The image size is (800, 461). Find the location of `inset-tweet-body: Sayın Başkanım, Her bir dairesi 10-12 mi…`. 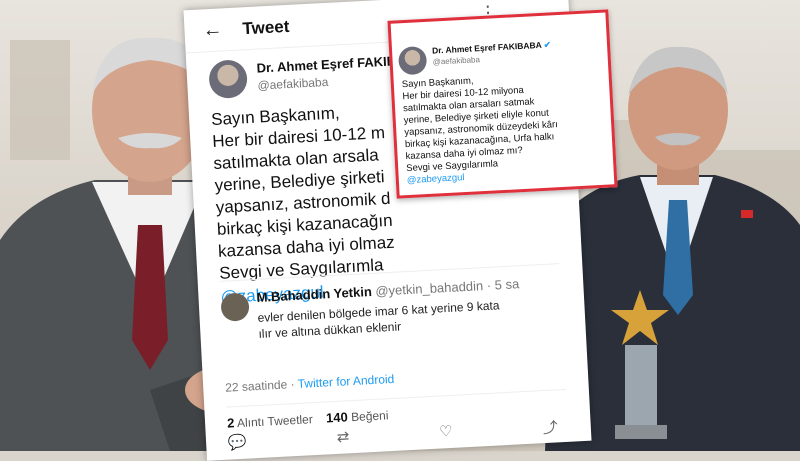

inset-tweet-body: Sayın Başkanım, Her bir dairesi 10-12 mi… is located at coordinates (507, 128).